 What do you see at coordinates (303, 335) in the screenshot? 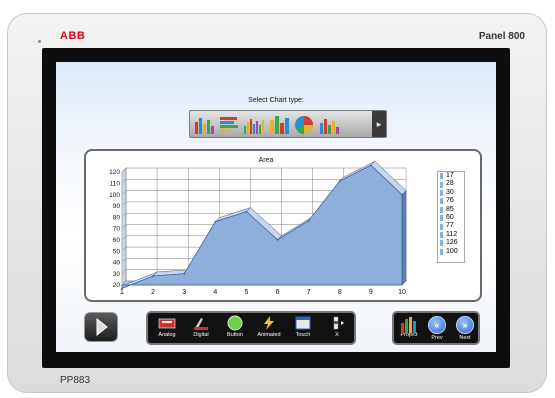
I see `tool-label: Touch` at bounding box center [303, 335].